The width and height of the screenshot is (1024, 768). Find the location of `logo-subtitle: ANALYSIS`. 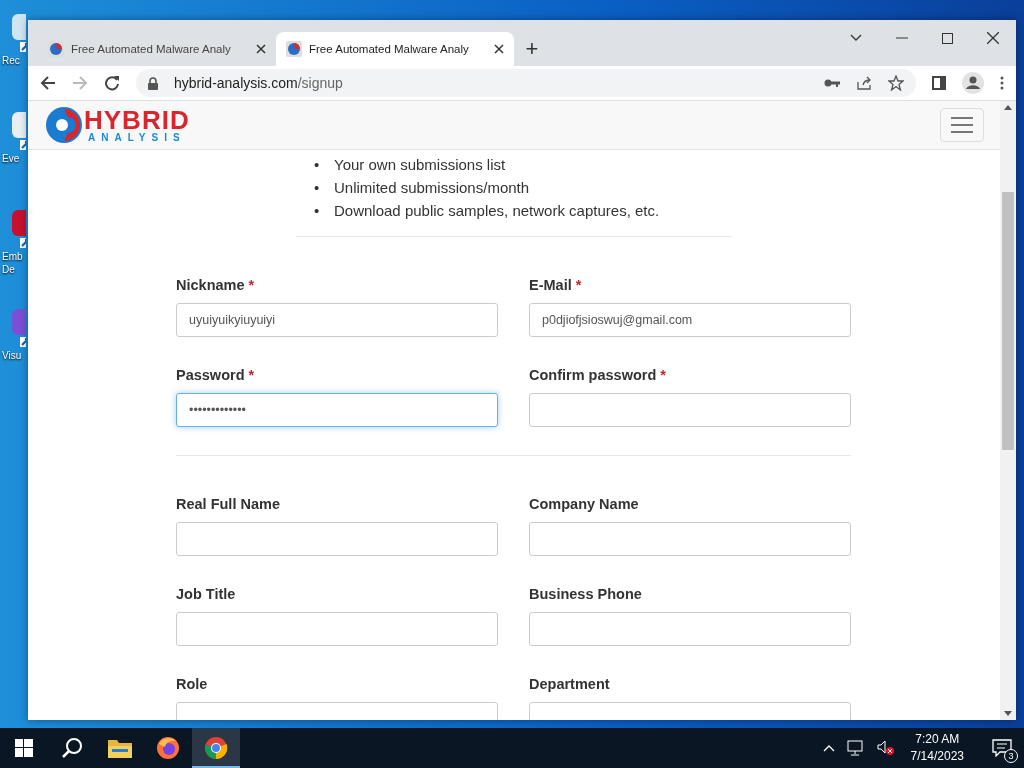

logo-subtitle: ANALYSIS is located at coordinates (137, 138).